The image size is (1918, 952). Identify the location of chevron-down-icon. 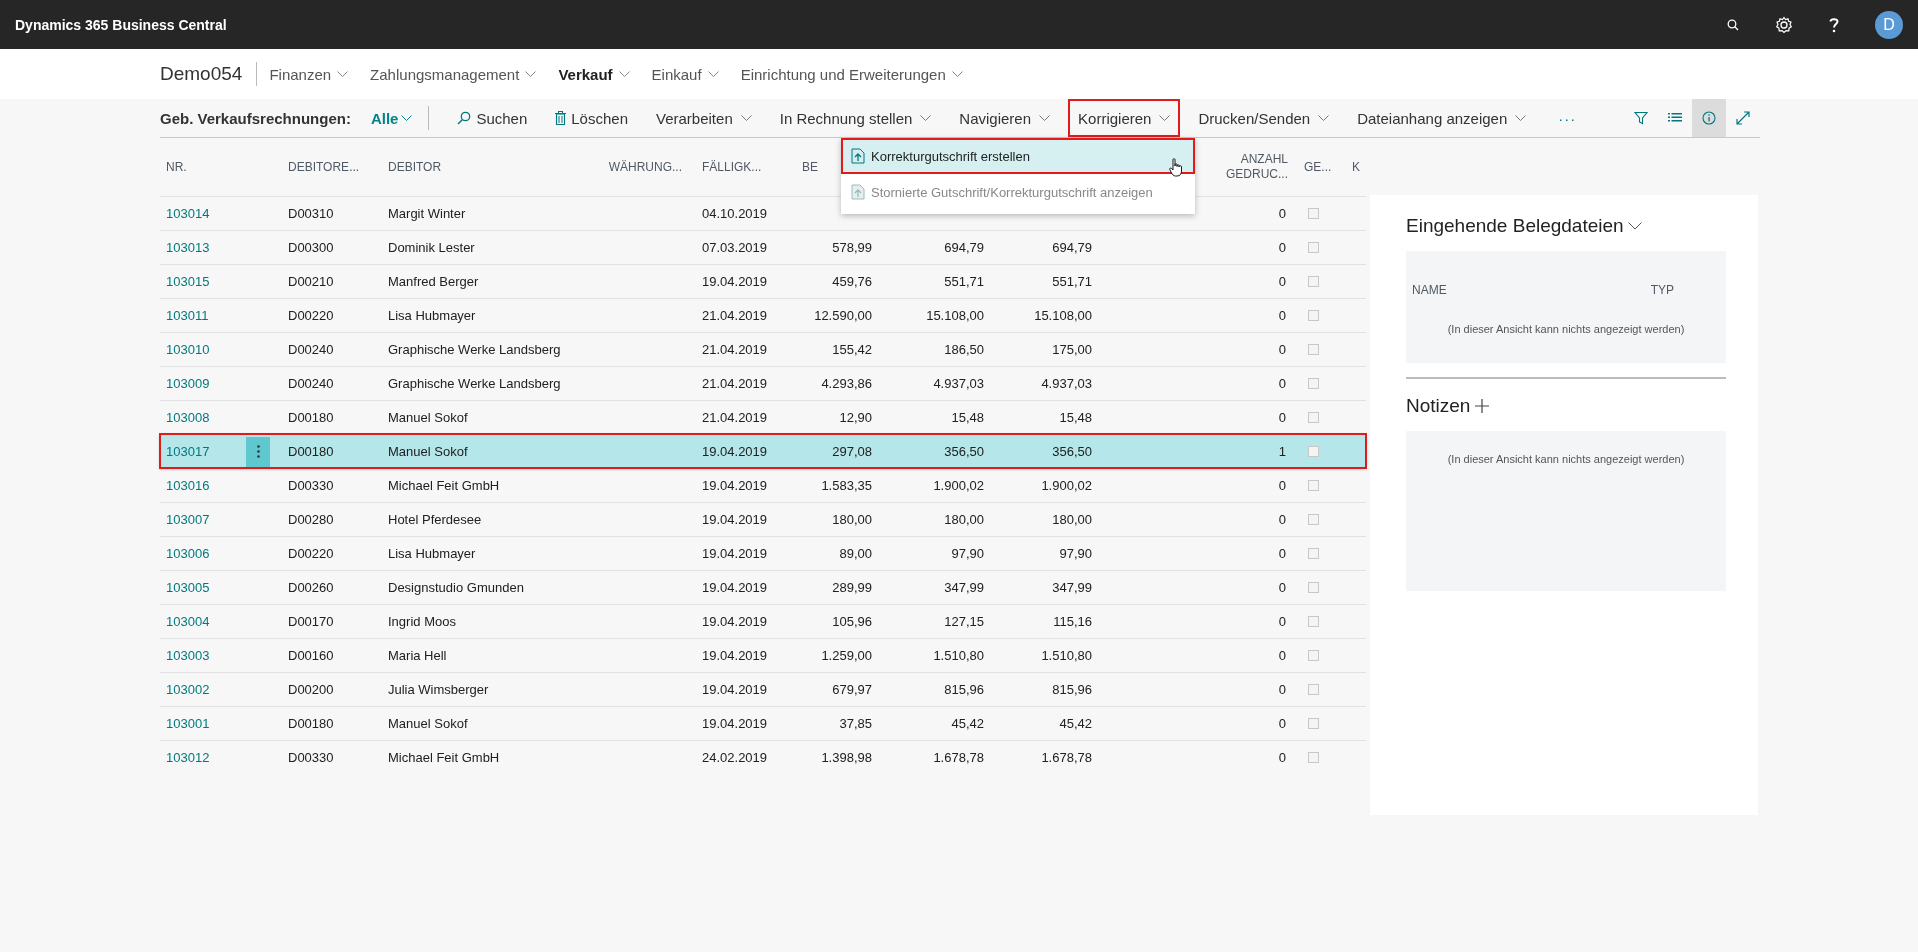
(1634, 226).